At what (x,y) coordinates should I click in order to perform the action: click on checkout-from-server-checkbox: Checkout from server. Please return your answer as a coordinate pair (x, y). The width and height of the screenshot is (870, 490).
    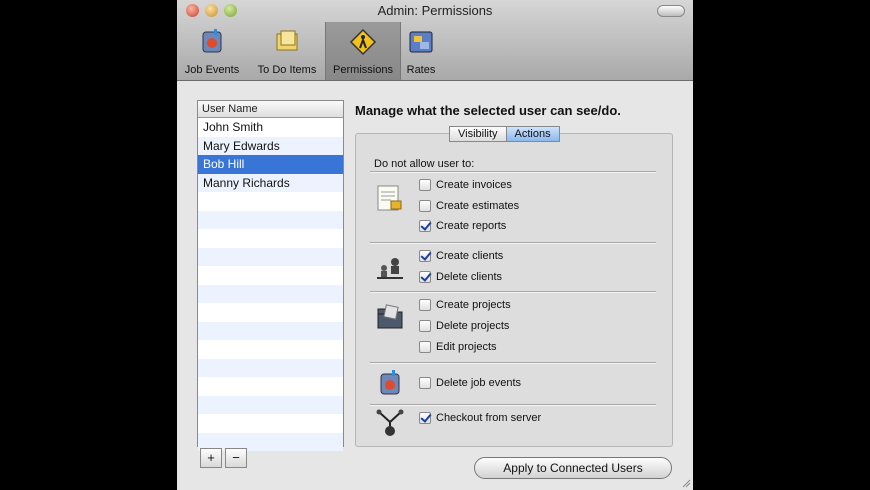
    Looking at the image, I should click on (480, 420).